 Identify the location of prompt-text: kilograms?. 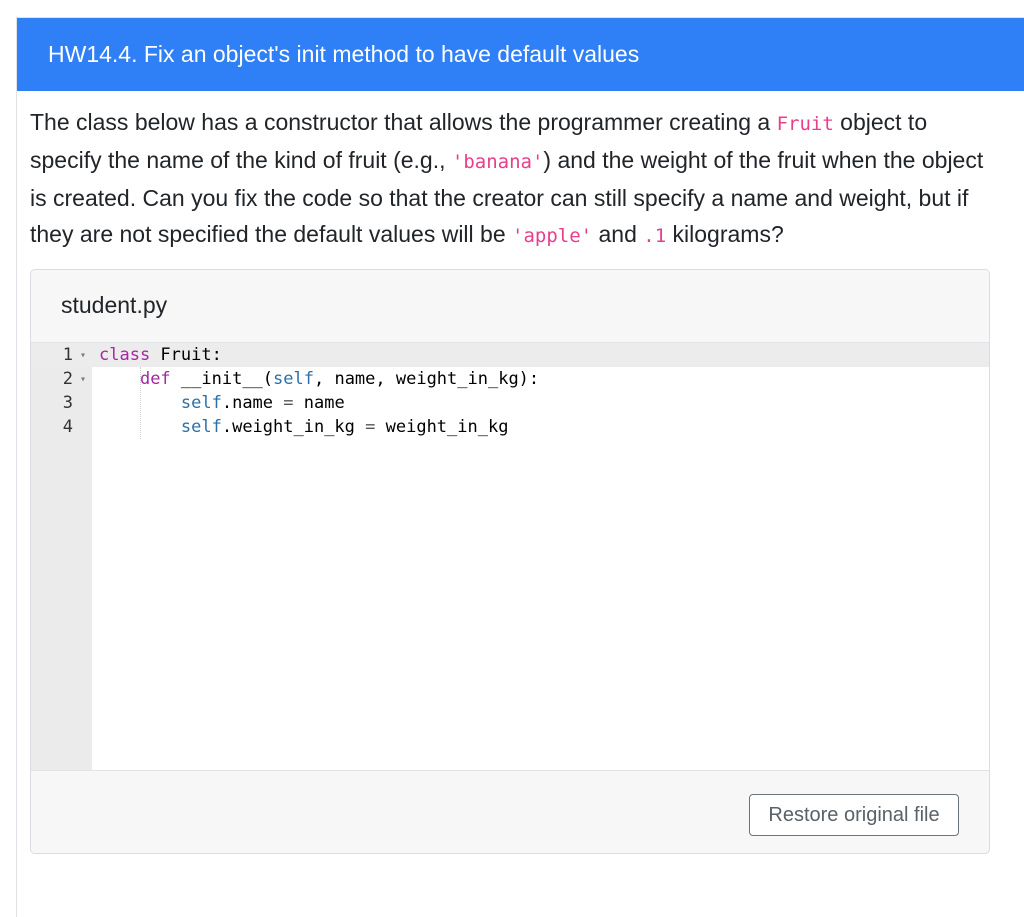
(725, 234).